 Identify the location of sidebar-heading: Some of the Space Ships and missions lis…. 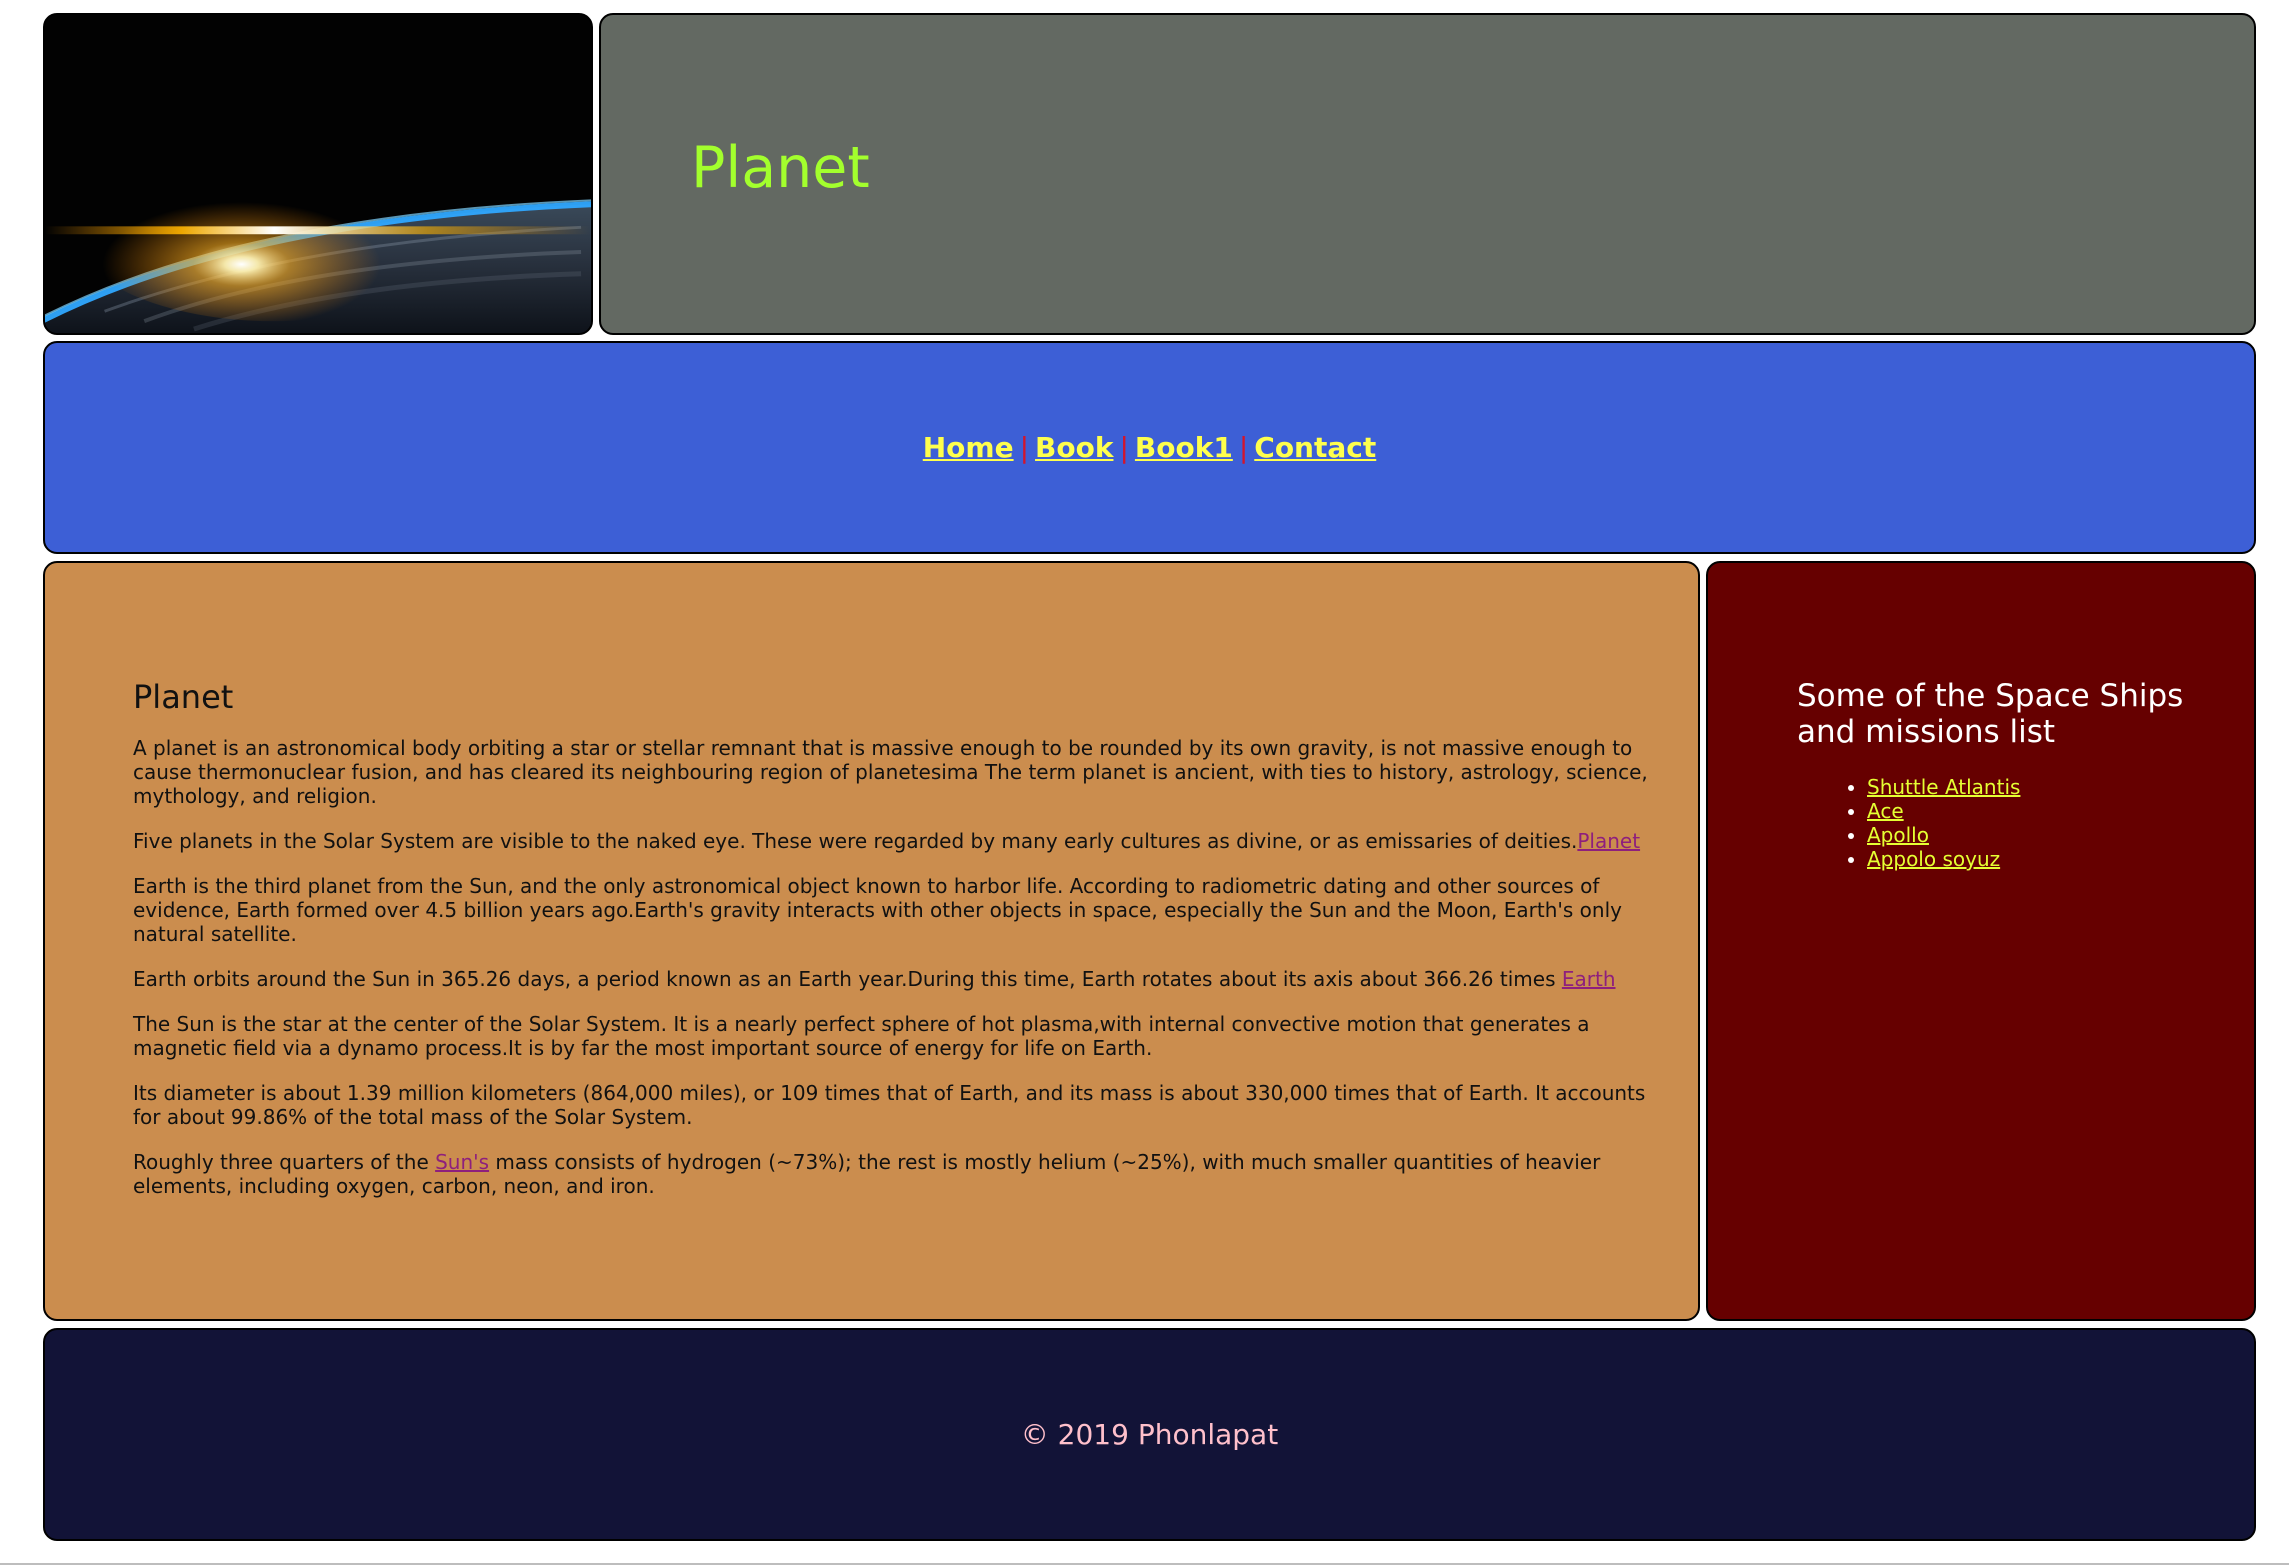
(1990, 714).